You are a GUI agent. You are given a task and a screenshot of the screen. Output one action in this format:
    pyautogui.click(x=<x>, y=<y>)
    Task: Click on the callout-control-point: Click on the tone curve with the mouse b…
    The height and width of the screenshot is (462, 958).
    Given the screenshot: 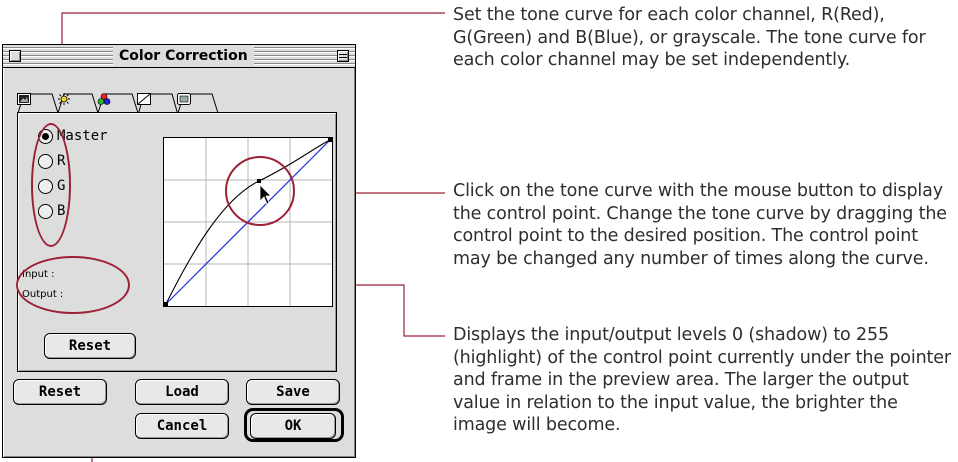 What is the action you would take?
    pyautogui.click(x=700, y=225)
    